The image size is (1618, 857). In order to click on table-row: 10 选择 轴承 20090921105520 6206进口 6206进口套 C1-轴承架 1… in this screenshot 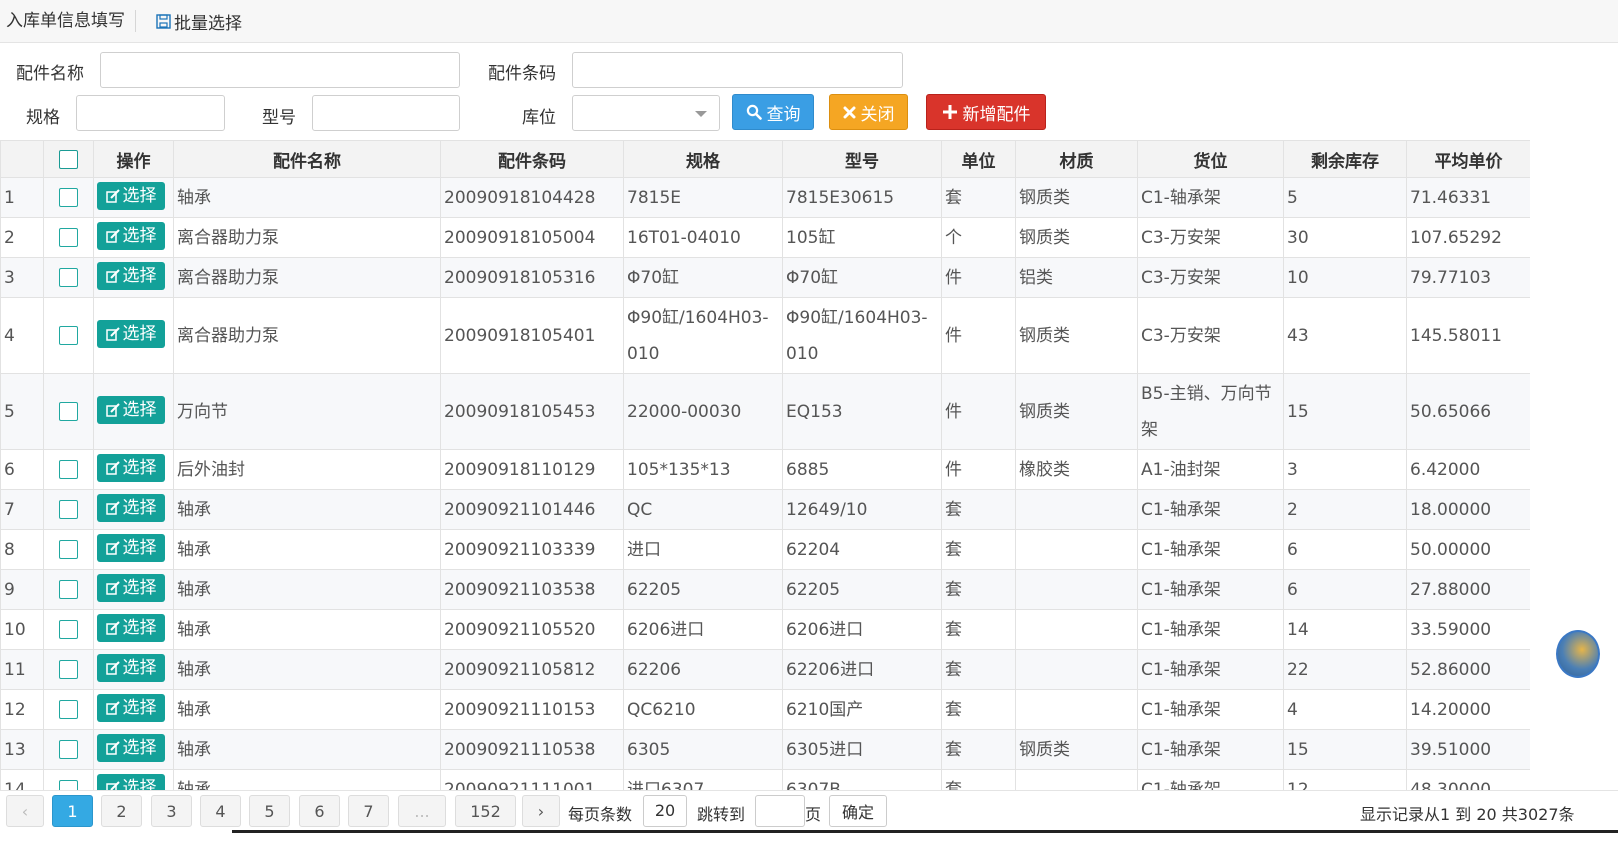, I will do `click(765, 629)`.